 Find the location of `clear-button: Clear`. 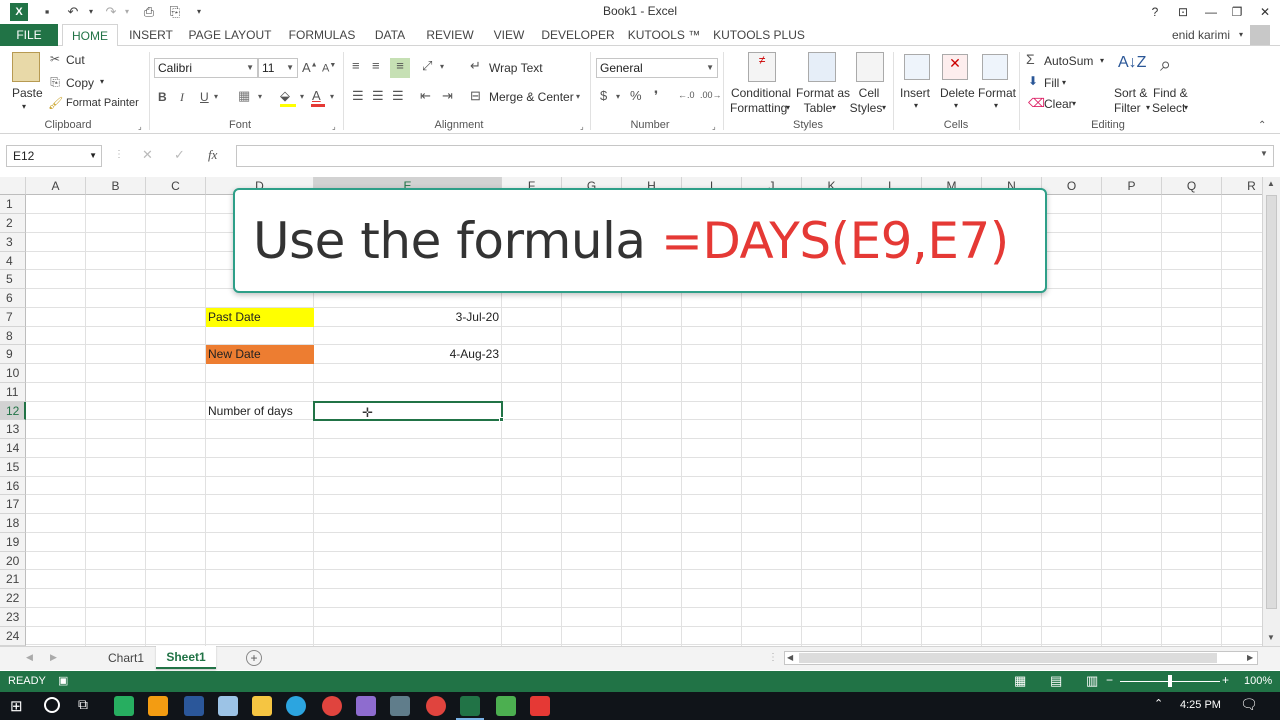

clear-button: Clear is located at coordinates (1058, 104).